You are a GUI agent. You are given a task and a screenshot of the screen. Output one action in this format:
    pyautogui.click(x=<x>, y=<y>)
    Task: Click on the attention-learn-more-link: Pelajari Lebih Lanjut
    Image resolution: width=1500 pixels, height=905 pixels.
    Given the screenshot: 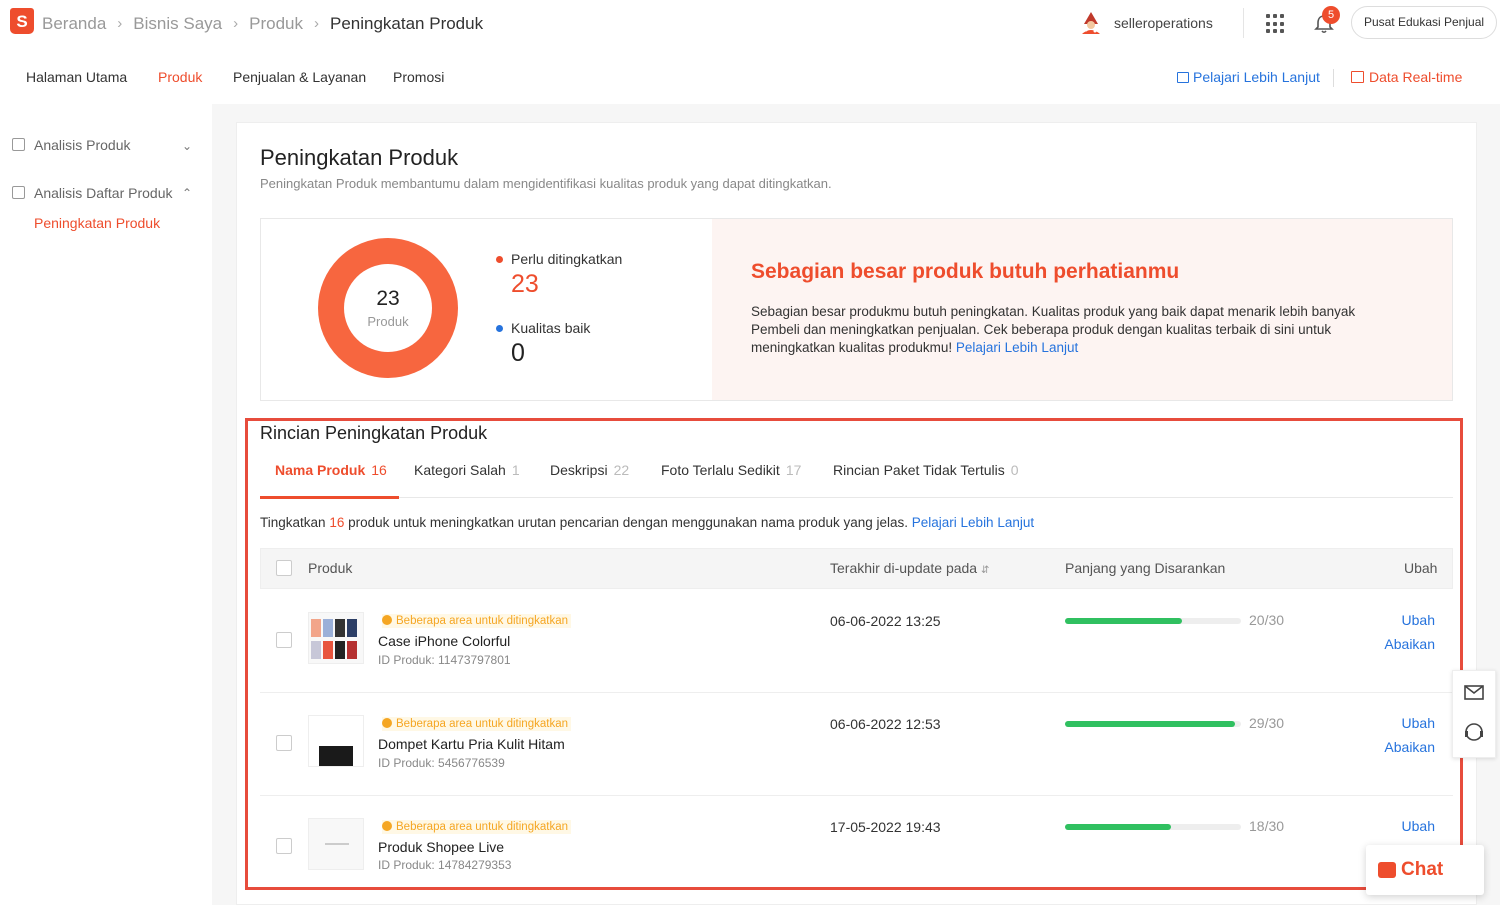 What is the action you would take?
    pyautogui.click(x=1017, y=347)
    